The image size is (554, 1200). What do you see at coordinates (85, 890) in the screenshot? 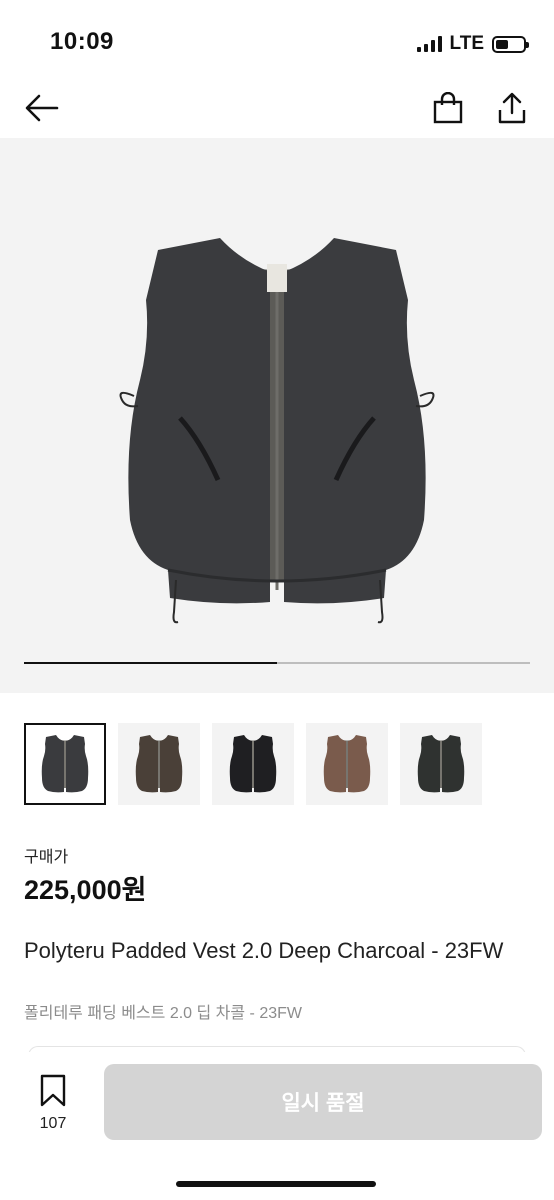
I see `price-value: 225,000원` at bounding box center [85, 890].